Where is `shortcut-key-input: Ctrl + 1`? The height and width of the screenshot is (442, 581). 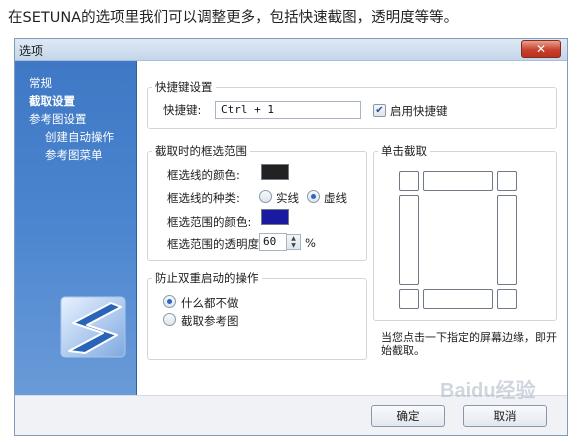
shortcut-key-input: Ctrl + 1 is located at coordinates (288, 110).